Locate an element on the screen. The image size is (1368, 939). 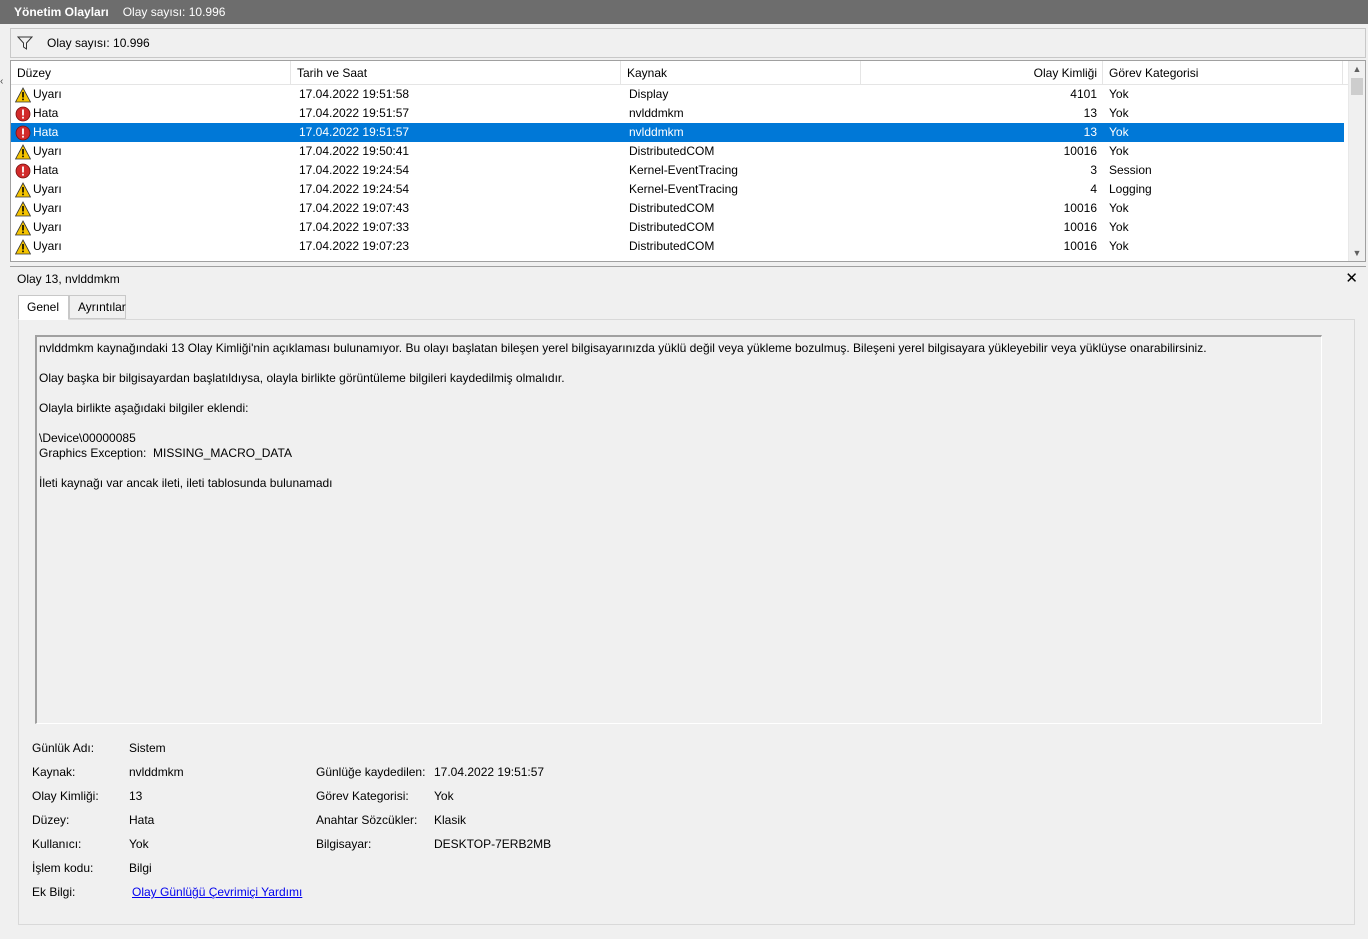
row-date: 17.04.2022 19:07:43 is located at coordinates (354, 208).